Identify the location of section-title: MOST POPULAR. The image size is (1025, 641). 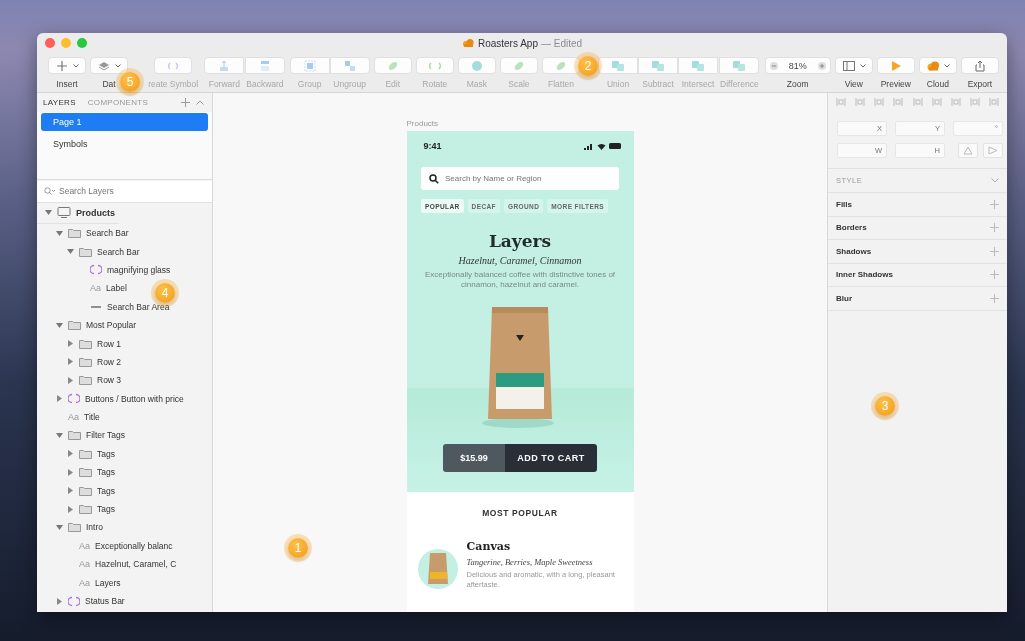
(520, 513).